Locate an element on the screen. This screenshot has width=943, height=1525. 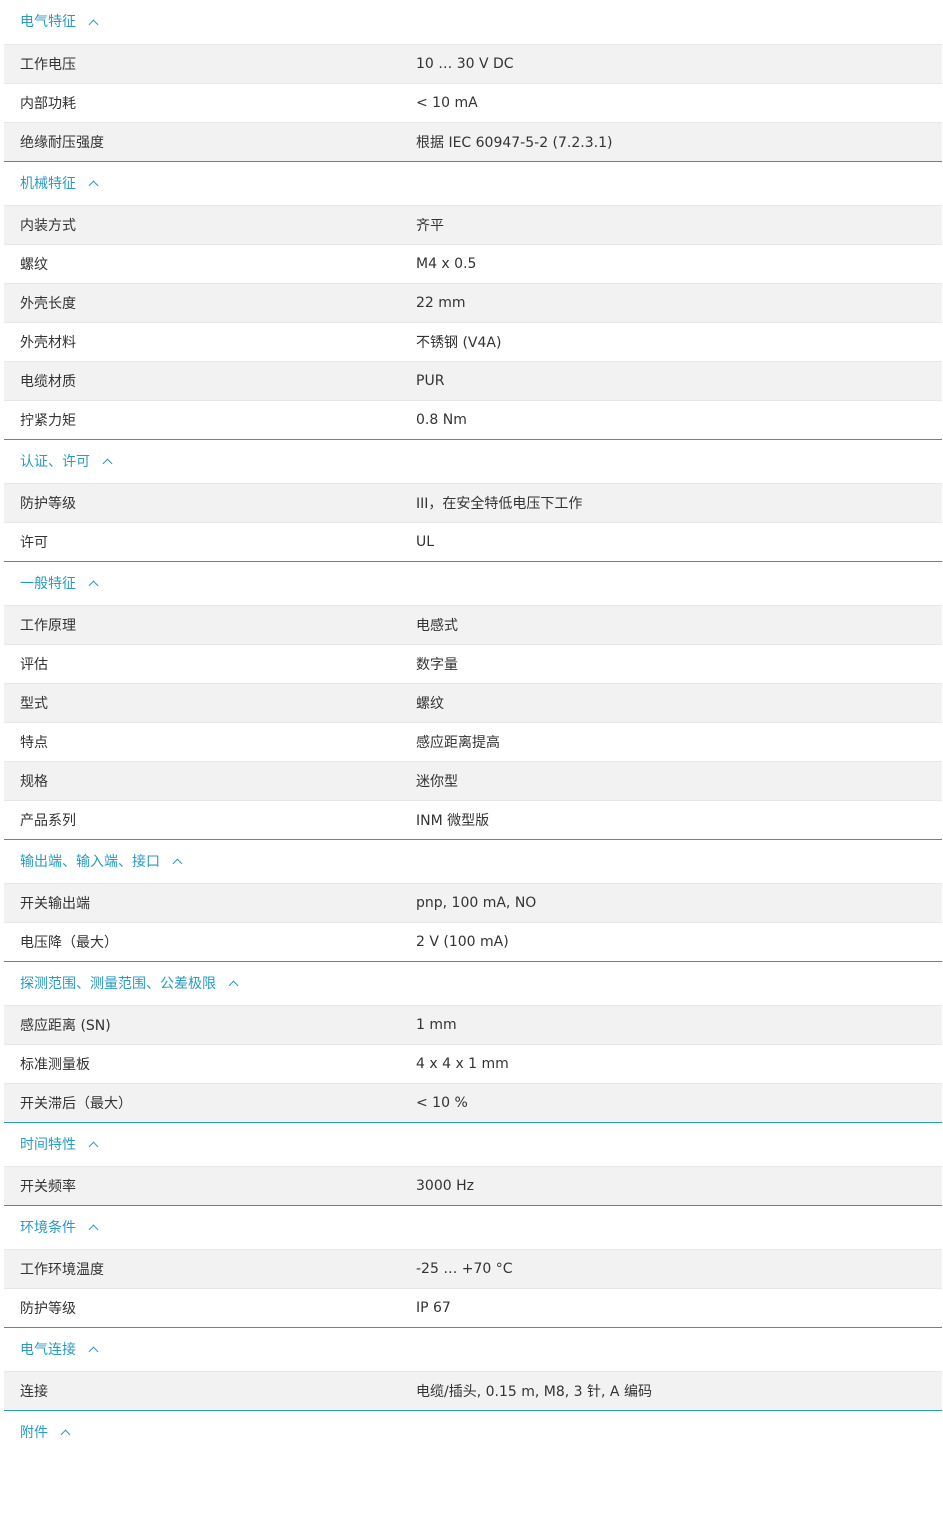
table-row: 拧紧力矩 0.8 Nm is located at coordinates (473, 419).